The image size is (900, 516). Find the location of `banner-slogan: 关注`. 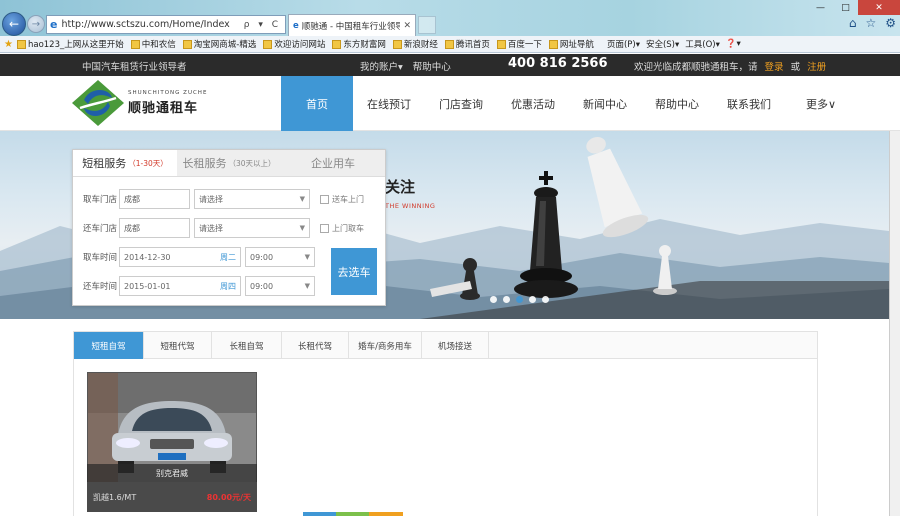

banner-slogan: 关注 is located at coordinates (400, 187).